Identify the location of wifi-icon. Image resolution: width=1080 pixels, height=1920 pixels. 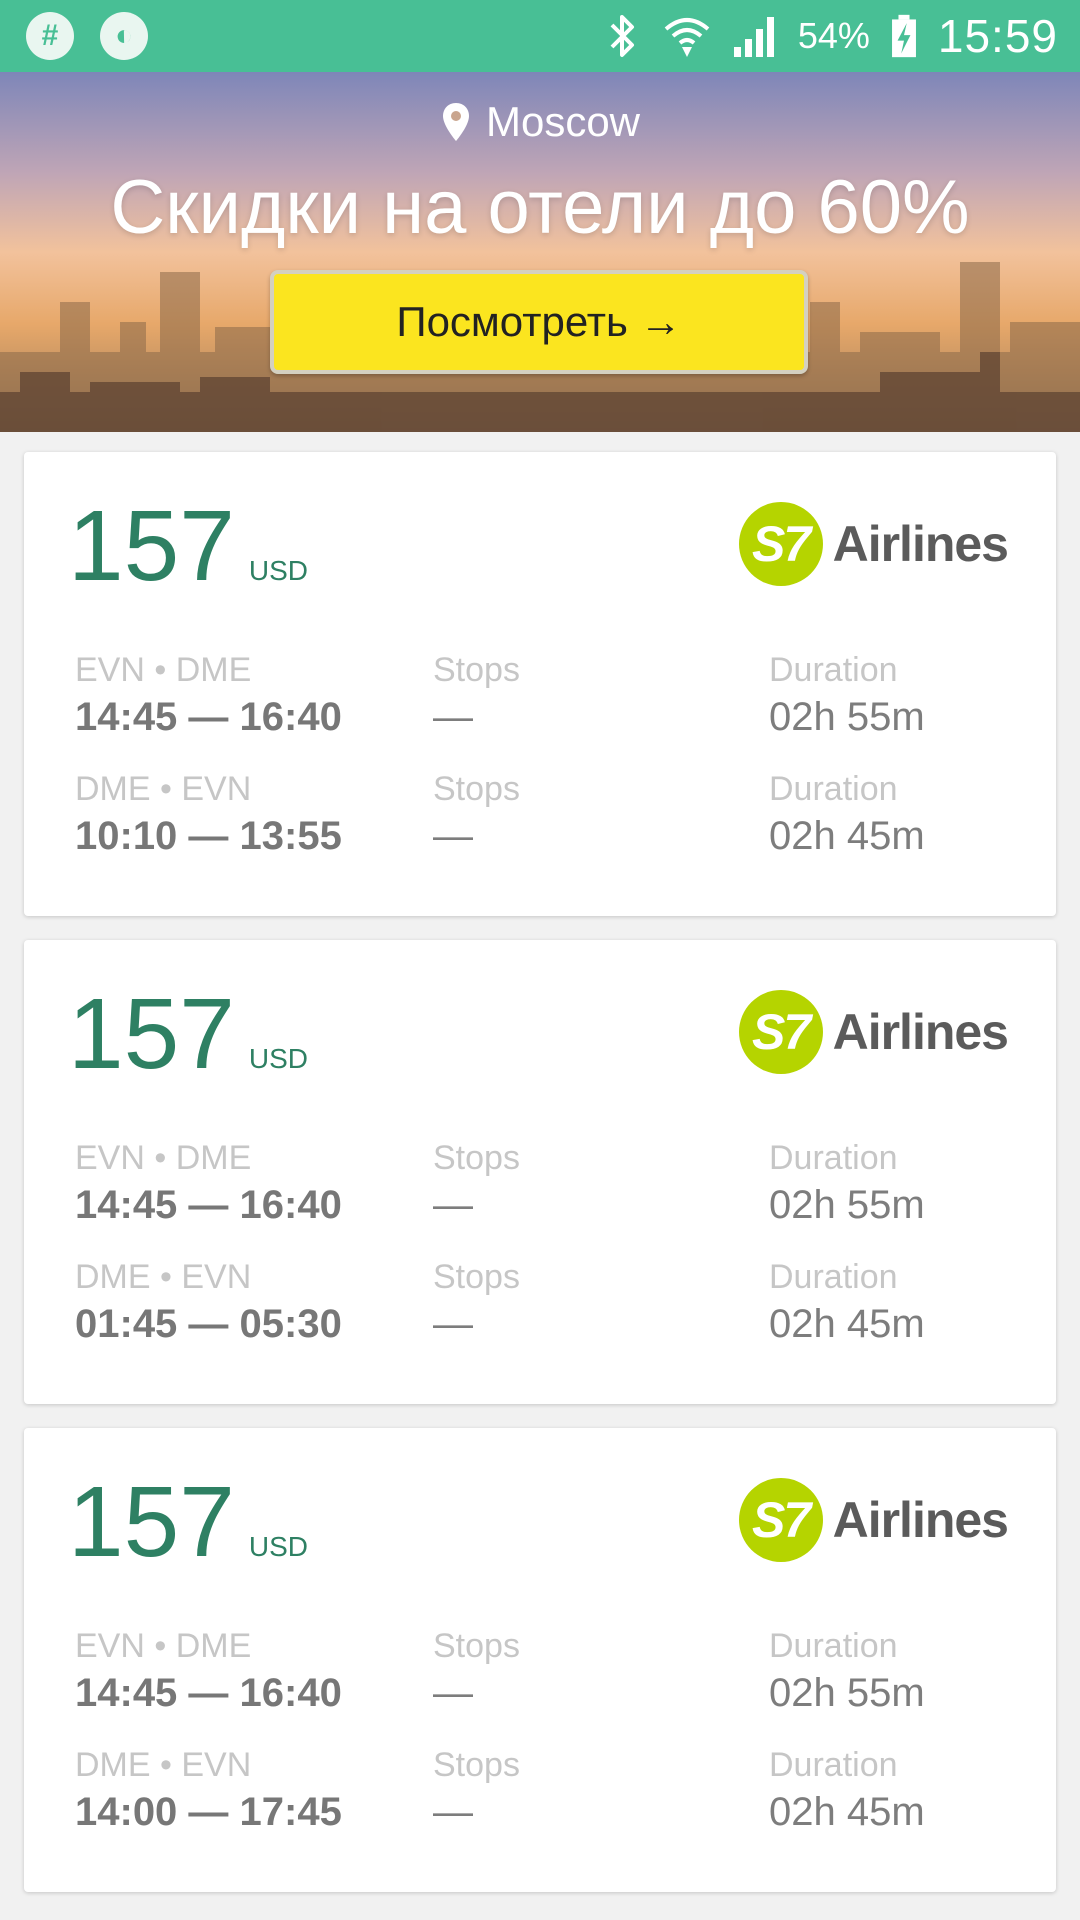
(687, 37).